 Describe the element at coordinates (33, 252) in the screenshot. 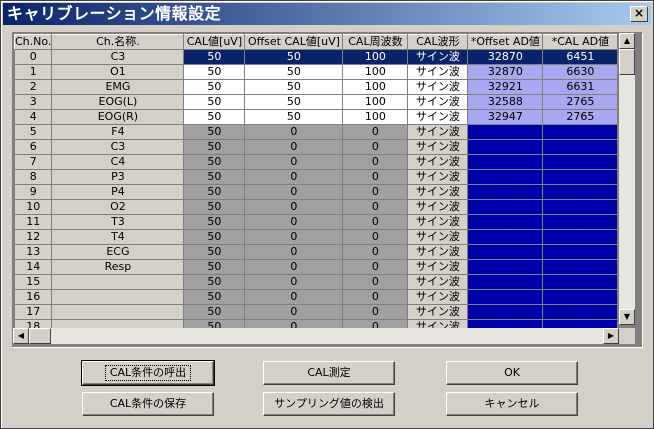

I see `channel-number-cell: 13` at that location.